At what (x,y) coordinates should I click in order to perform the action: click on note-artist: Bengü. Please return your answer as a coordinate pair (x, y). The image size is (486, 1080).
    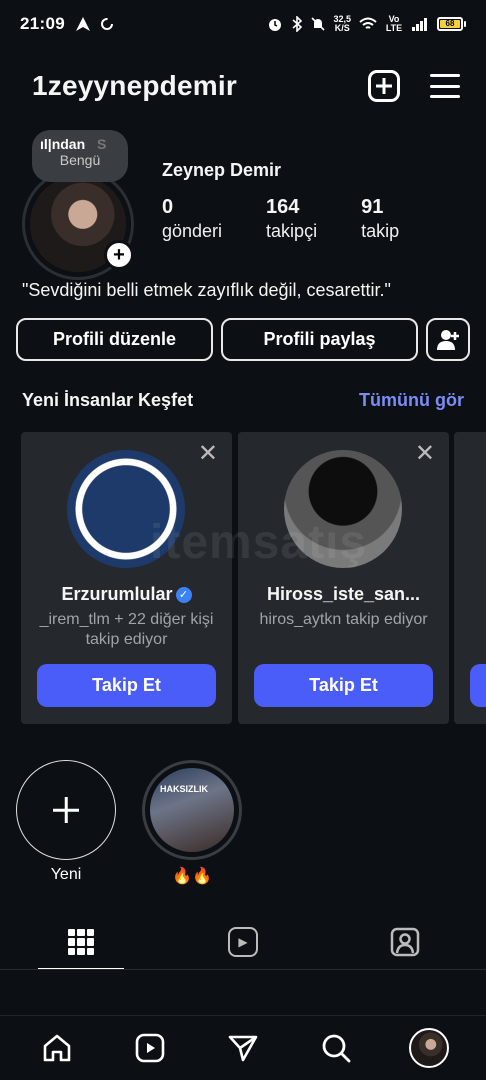
    Looking at the image, I should click on (80, 160).